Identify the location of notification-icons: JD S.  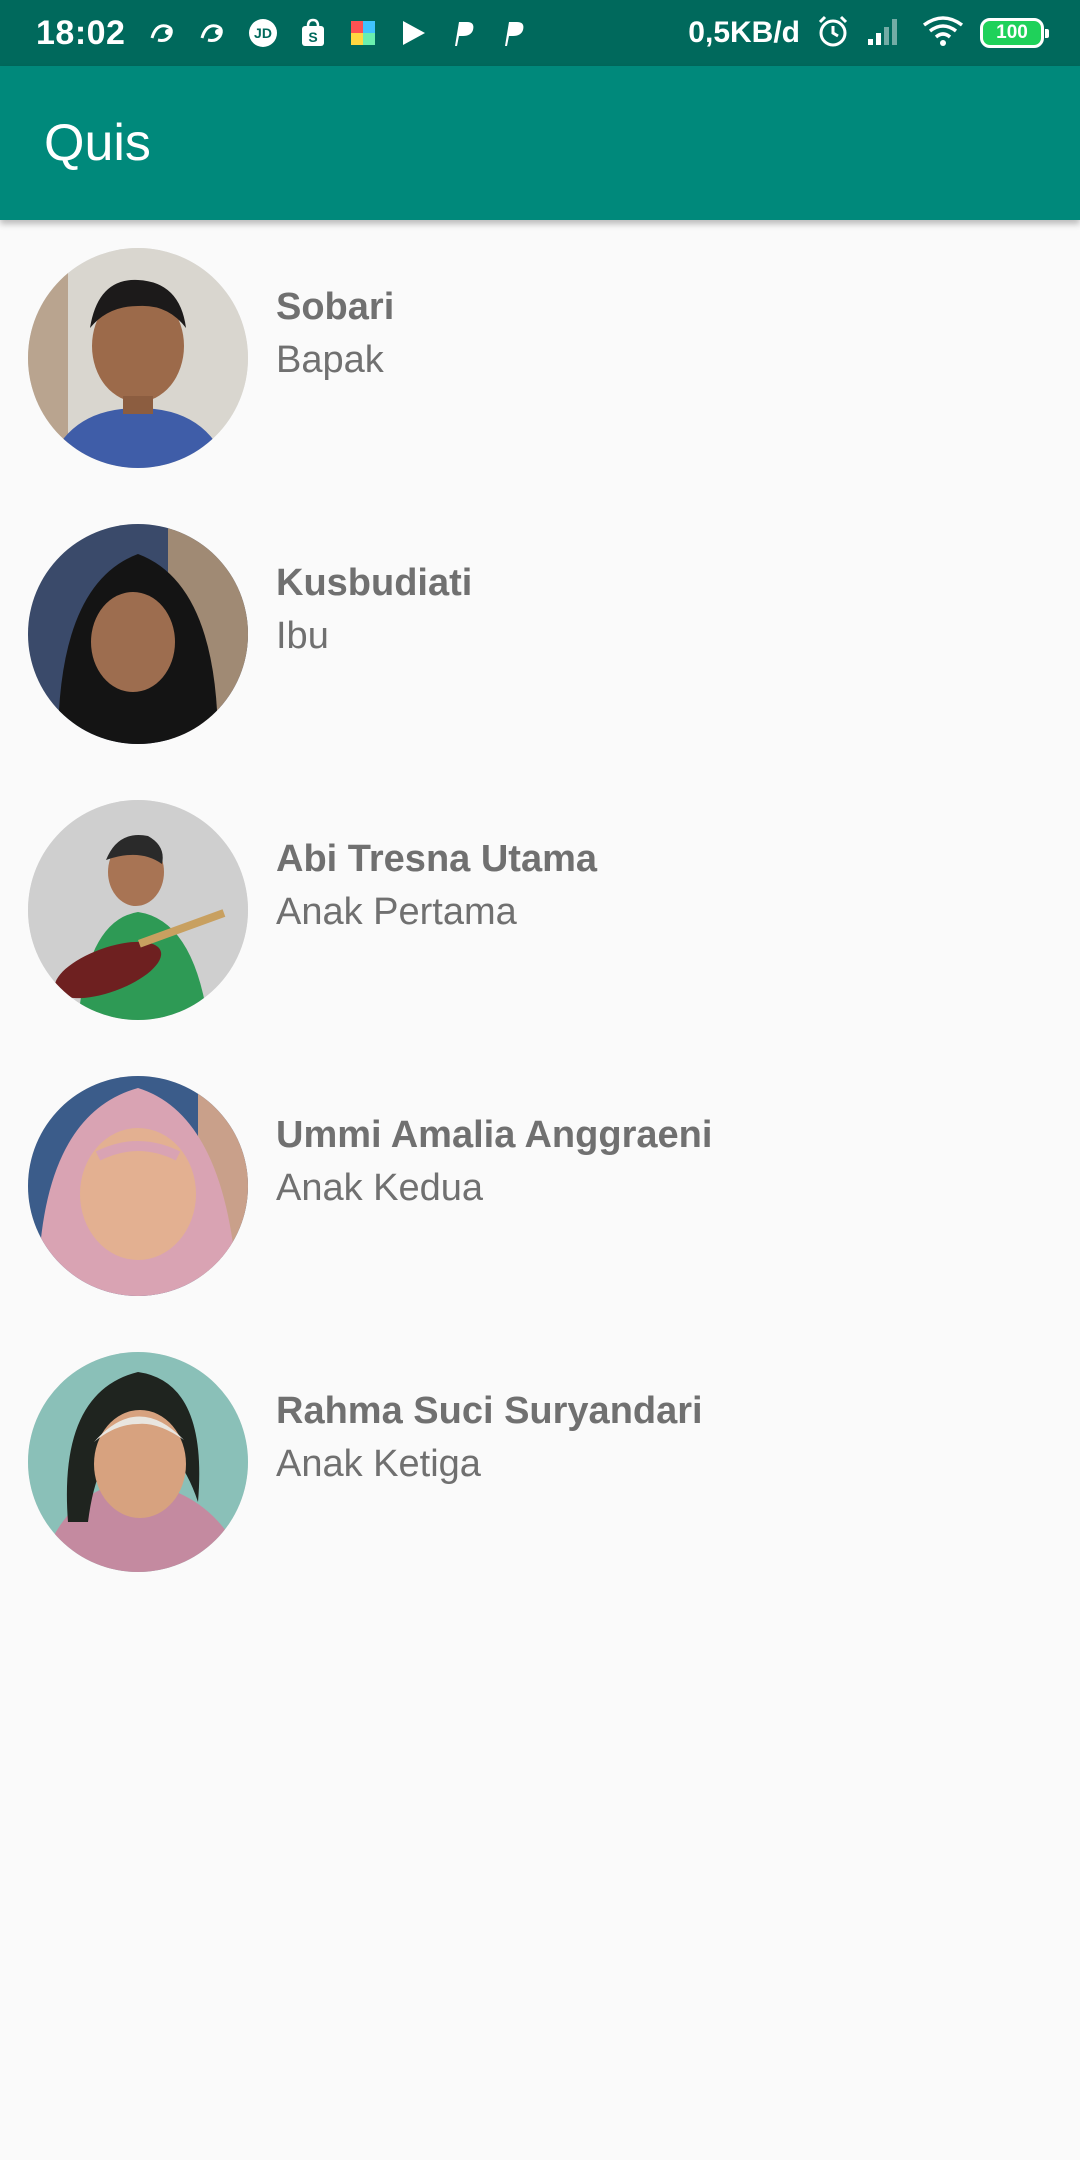
(338, 33).